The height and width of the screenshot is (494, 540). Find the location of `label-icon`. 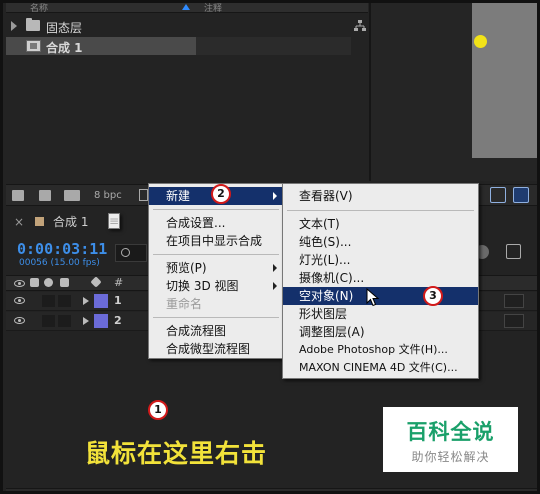

label-icon is located at coordinates (96, 282).